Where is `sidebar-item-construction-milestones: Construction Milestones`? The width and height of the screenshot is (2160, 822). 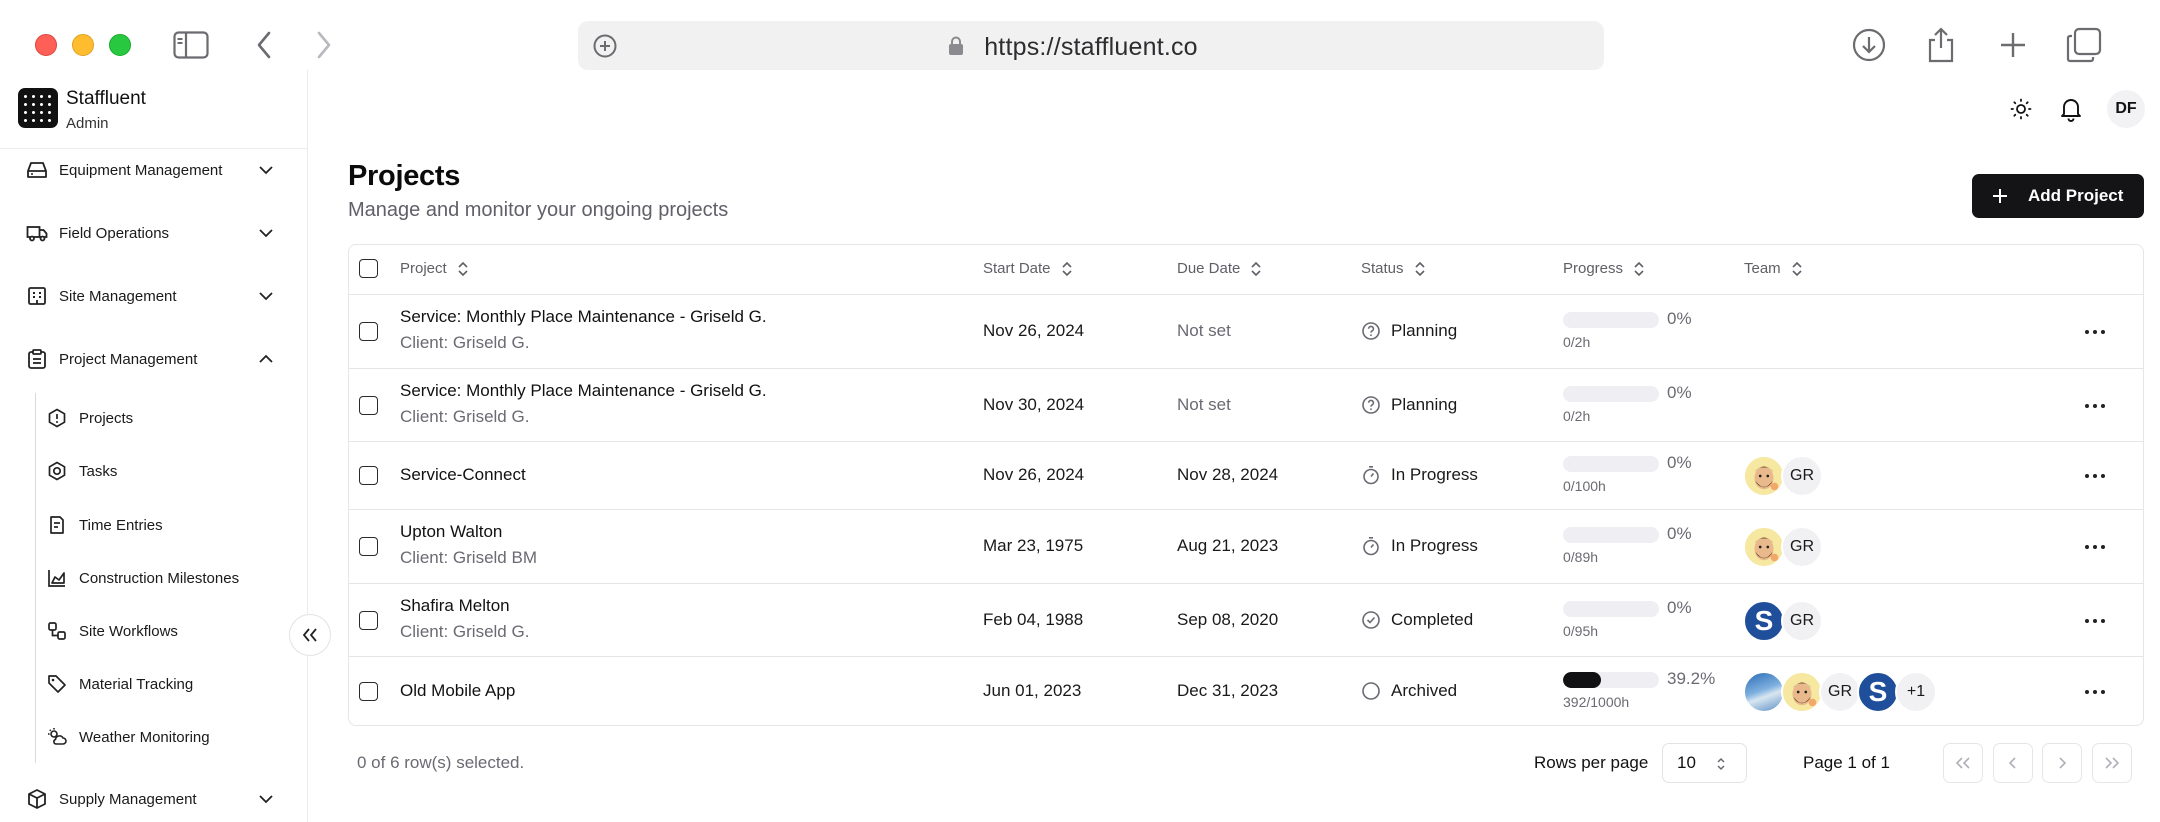 sidebar-item-construction-milestones: Construction Milestones is located at coordinates (167, 578).